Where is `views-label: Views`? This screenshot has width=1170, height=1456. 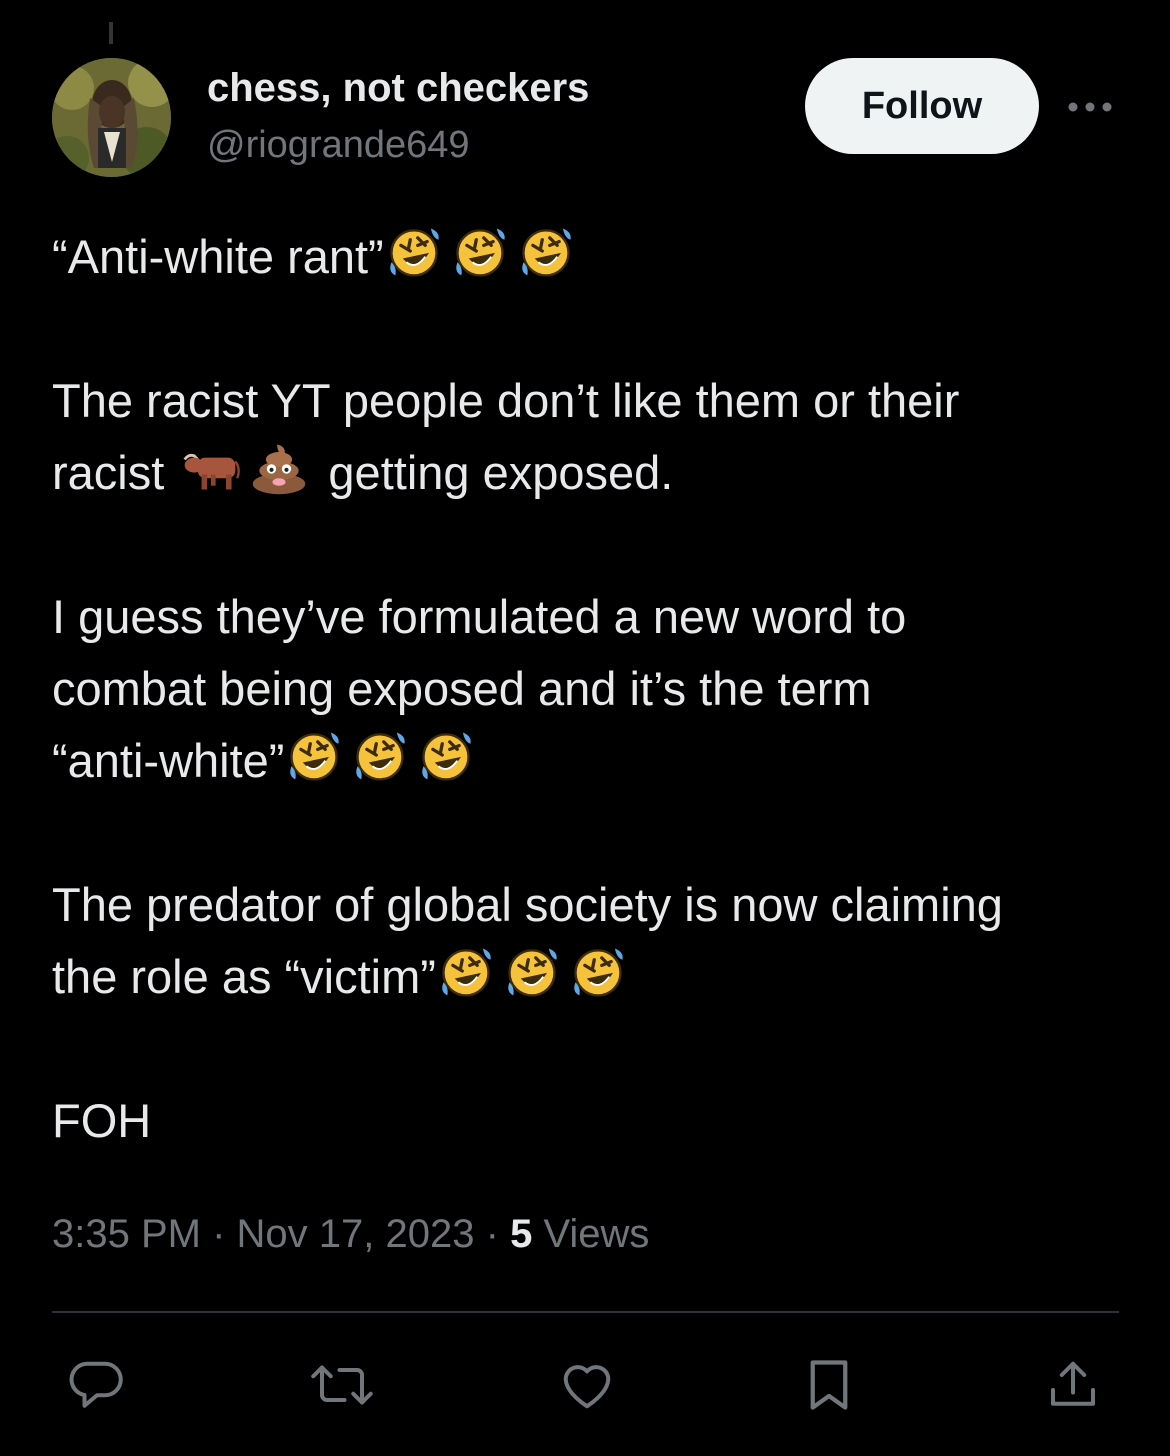 views-label: Views is located at coordinates (596, 1234).